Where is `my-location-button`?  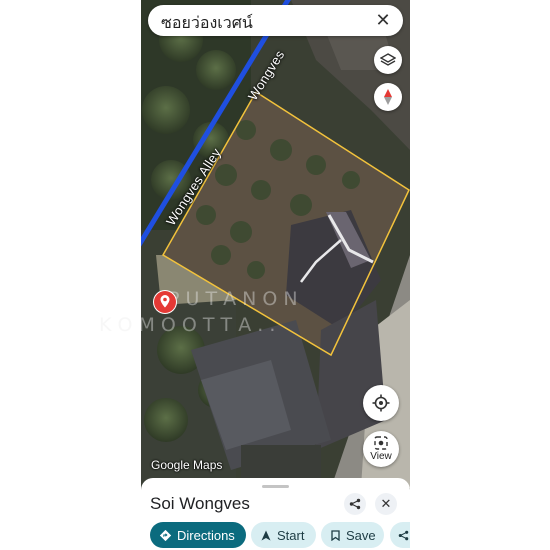 my-location-button is located at coordinates (381, 403).